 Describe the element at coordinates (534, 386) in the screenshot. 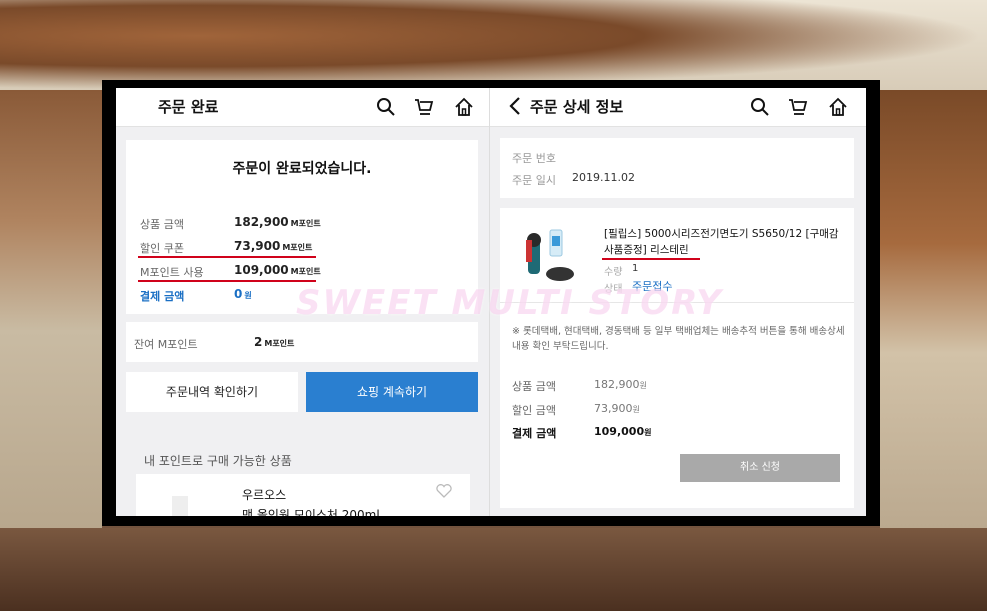

I see `summary-price-label: 상품 금액` at that location.